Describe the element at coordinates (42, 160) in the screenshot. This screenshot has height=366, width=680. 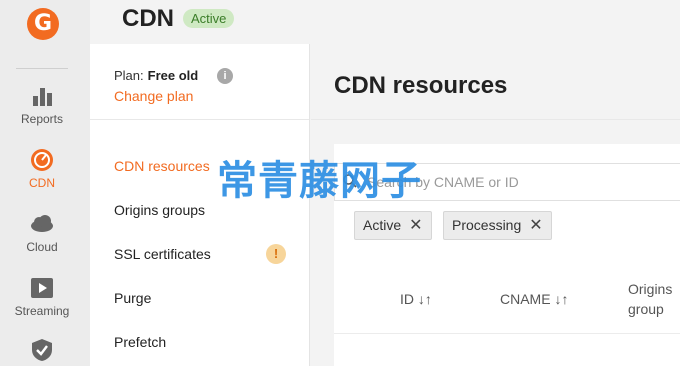
I see `speedometer-icon` at that location.